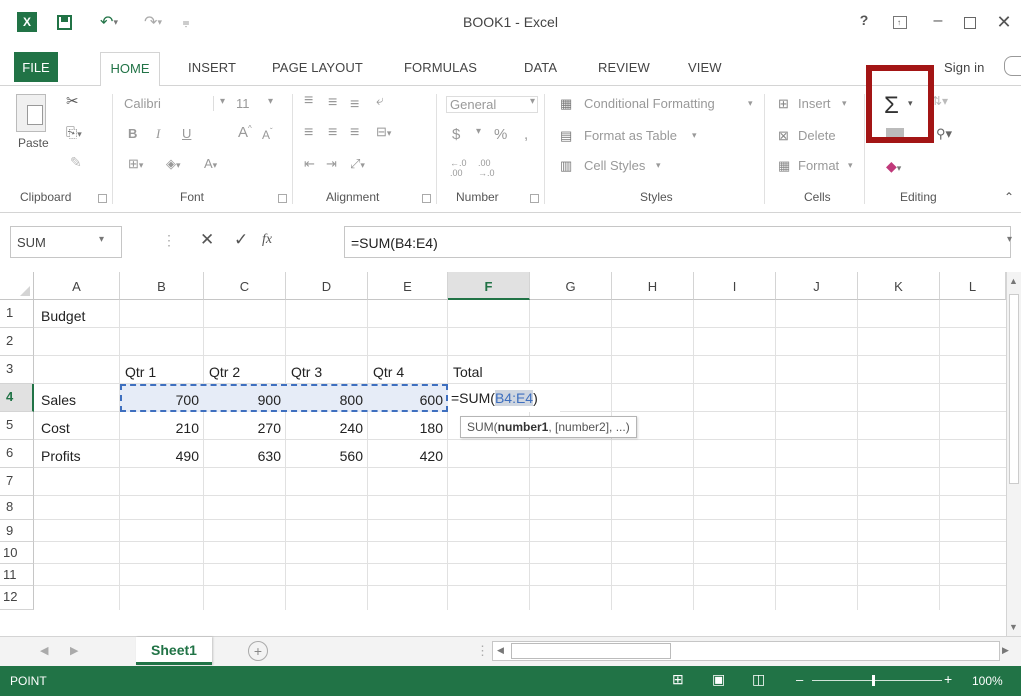 The height and width of the screenshot is (696, 1021). Describe the element at coordinates (17, 398) in the screenshot. I see `row-header-4: 4` at that location.